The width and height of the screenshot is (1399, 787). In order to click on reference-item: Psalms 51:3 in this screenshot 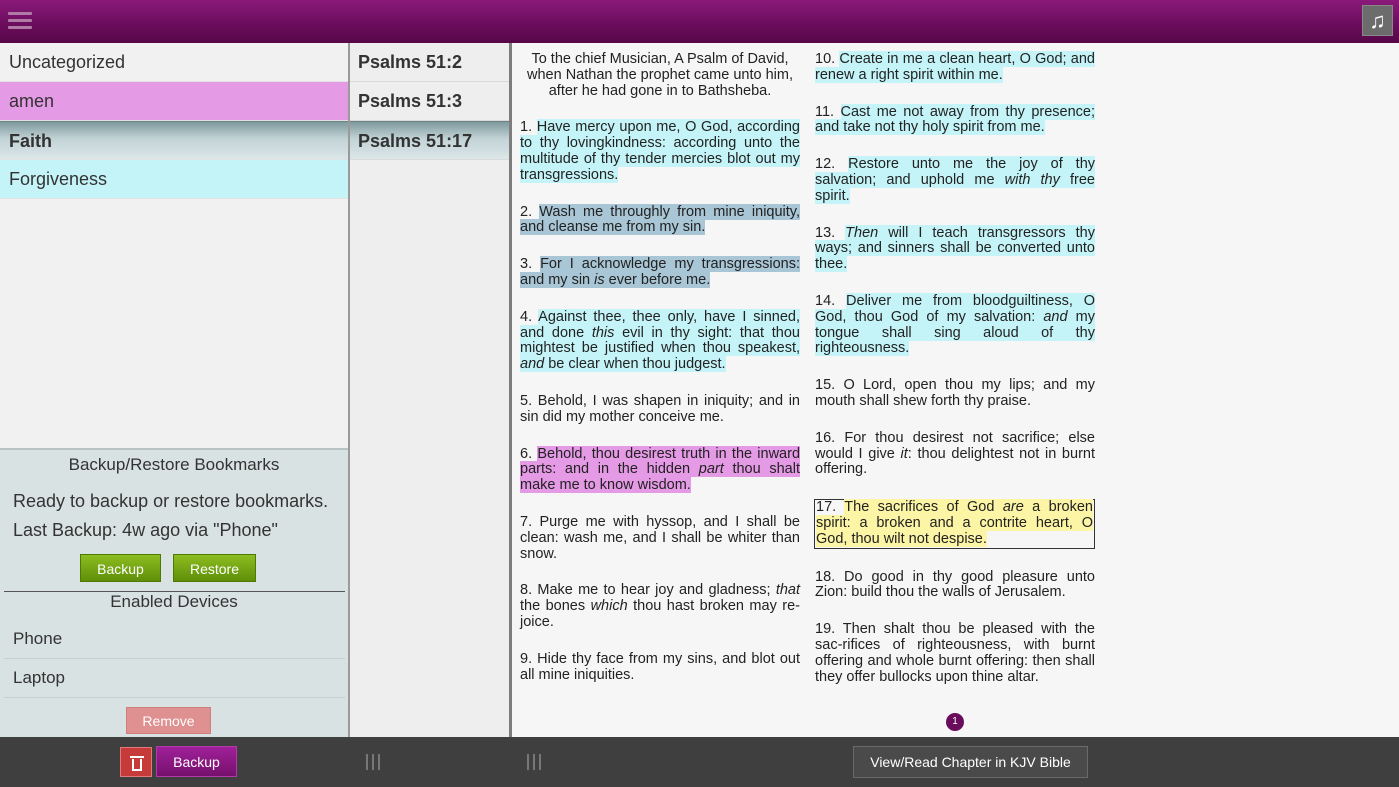, I will do `click(429, 101)`.